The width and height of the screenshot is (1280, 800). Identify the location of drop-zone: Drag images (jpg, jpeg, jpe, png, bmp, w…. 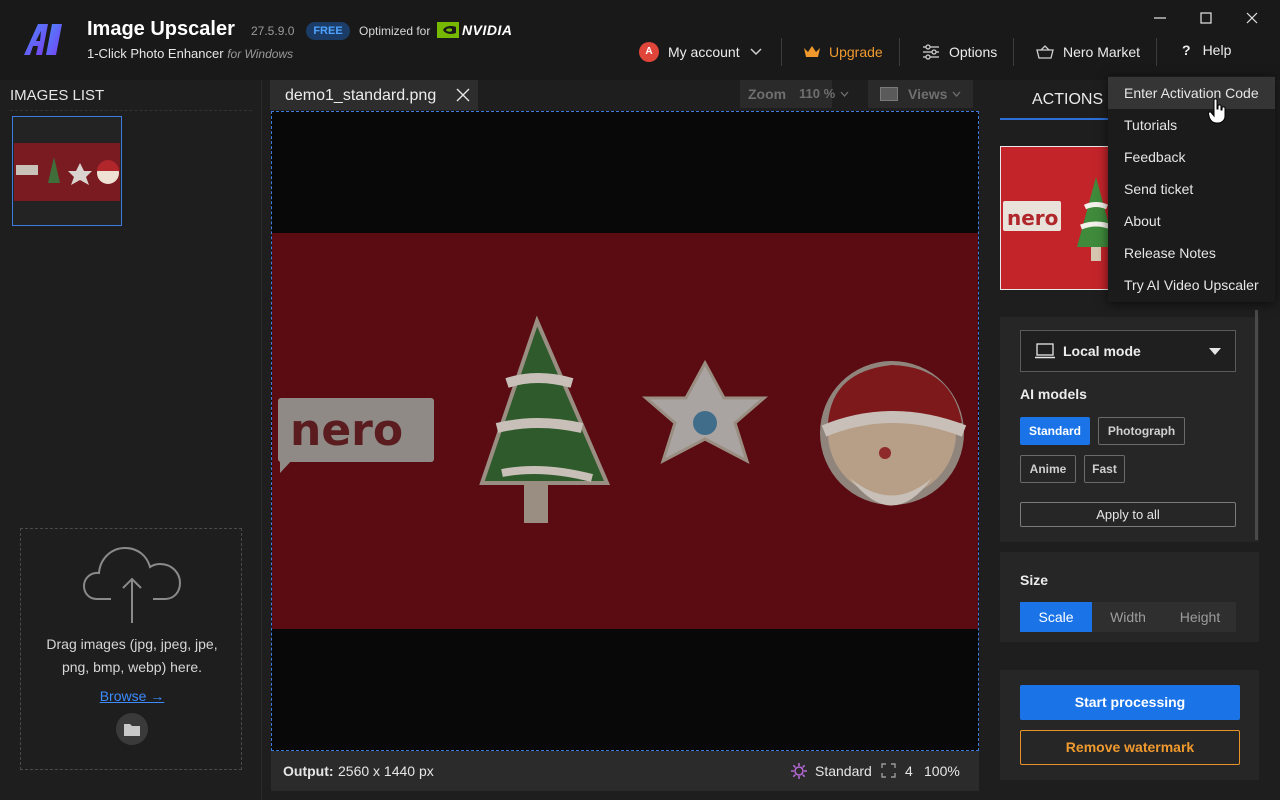
(131, 649).